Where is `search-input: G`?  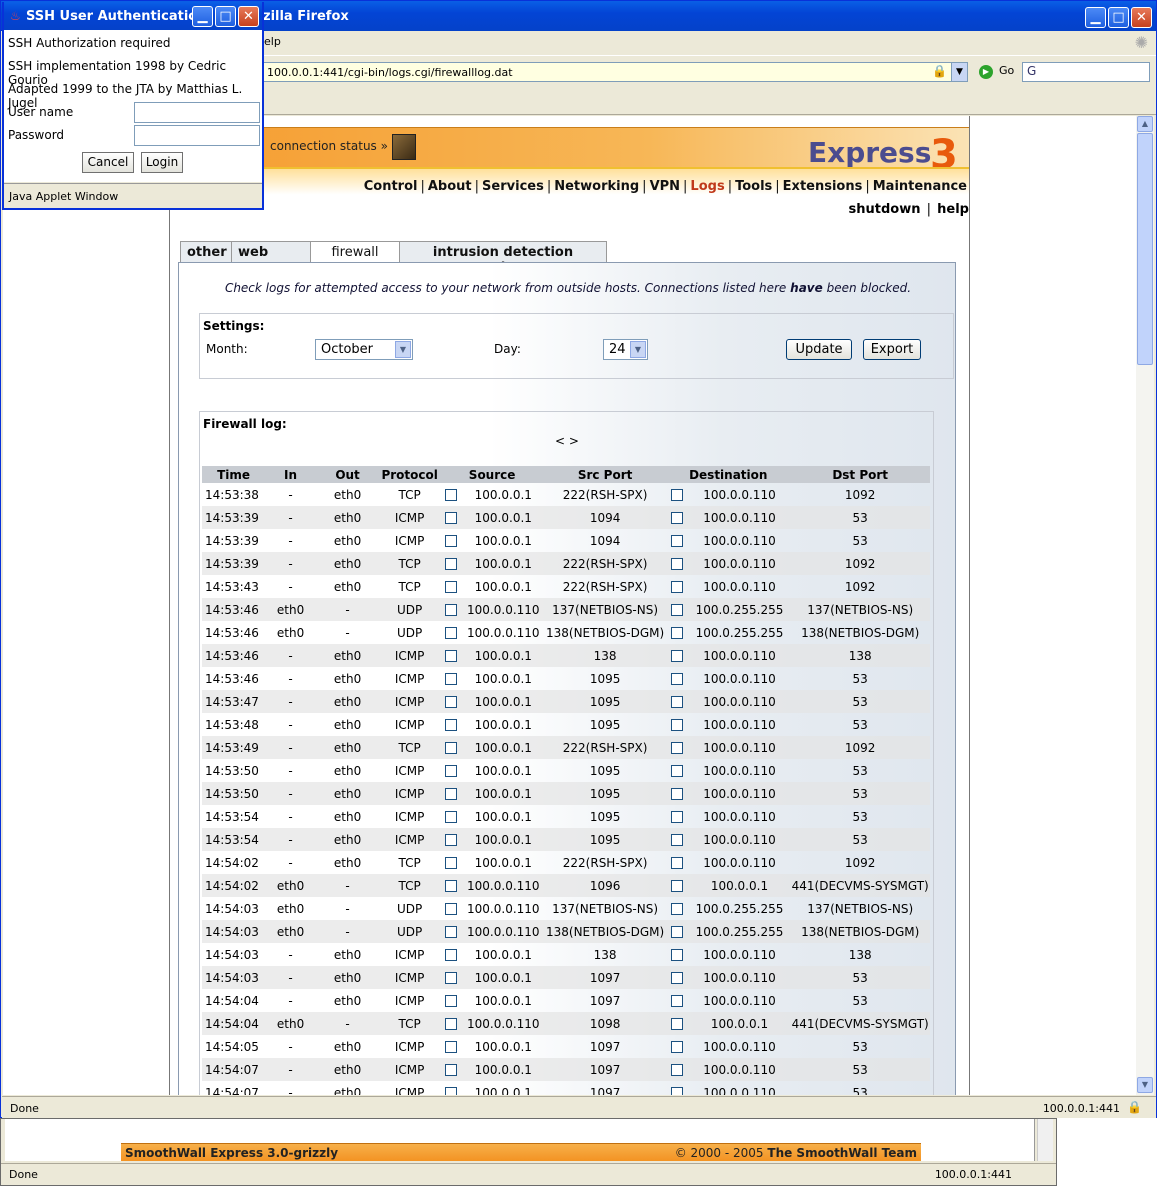
search-input: G is located at coordinates (1086, 72).